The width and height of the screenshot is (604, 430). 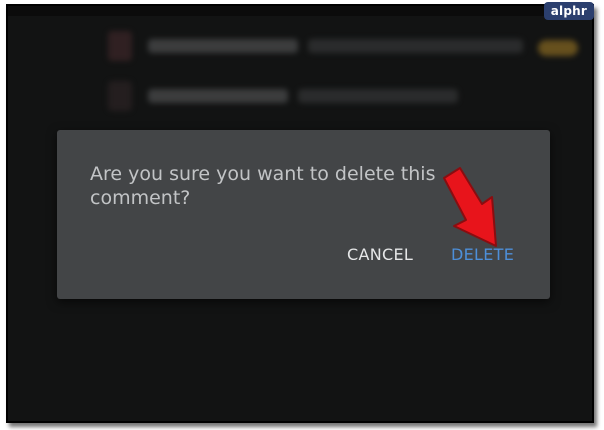 I want to click on blurred-emoji, so click(x=558, y=48).